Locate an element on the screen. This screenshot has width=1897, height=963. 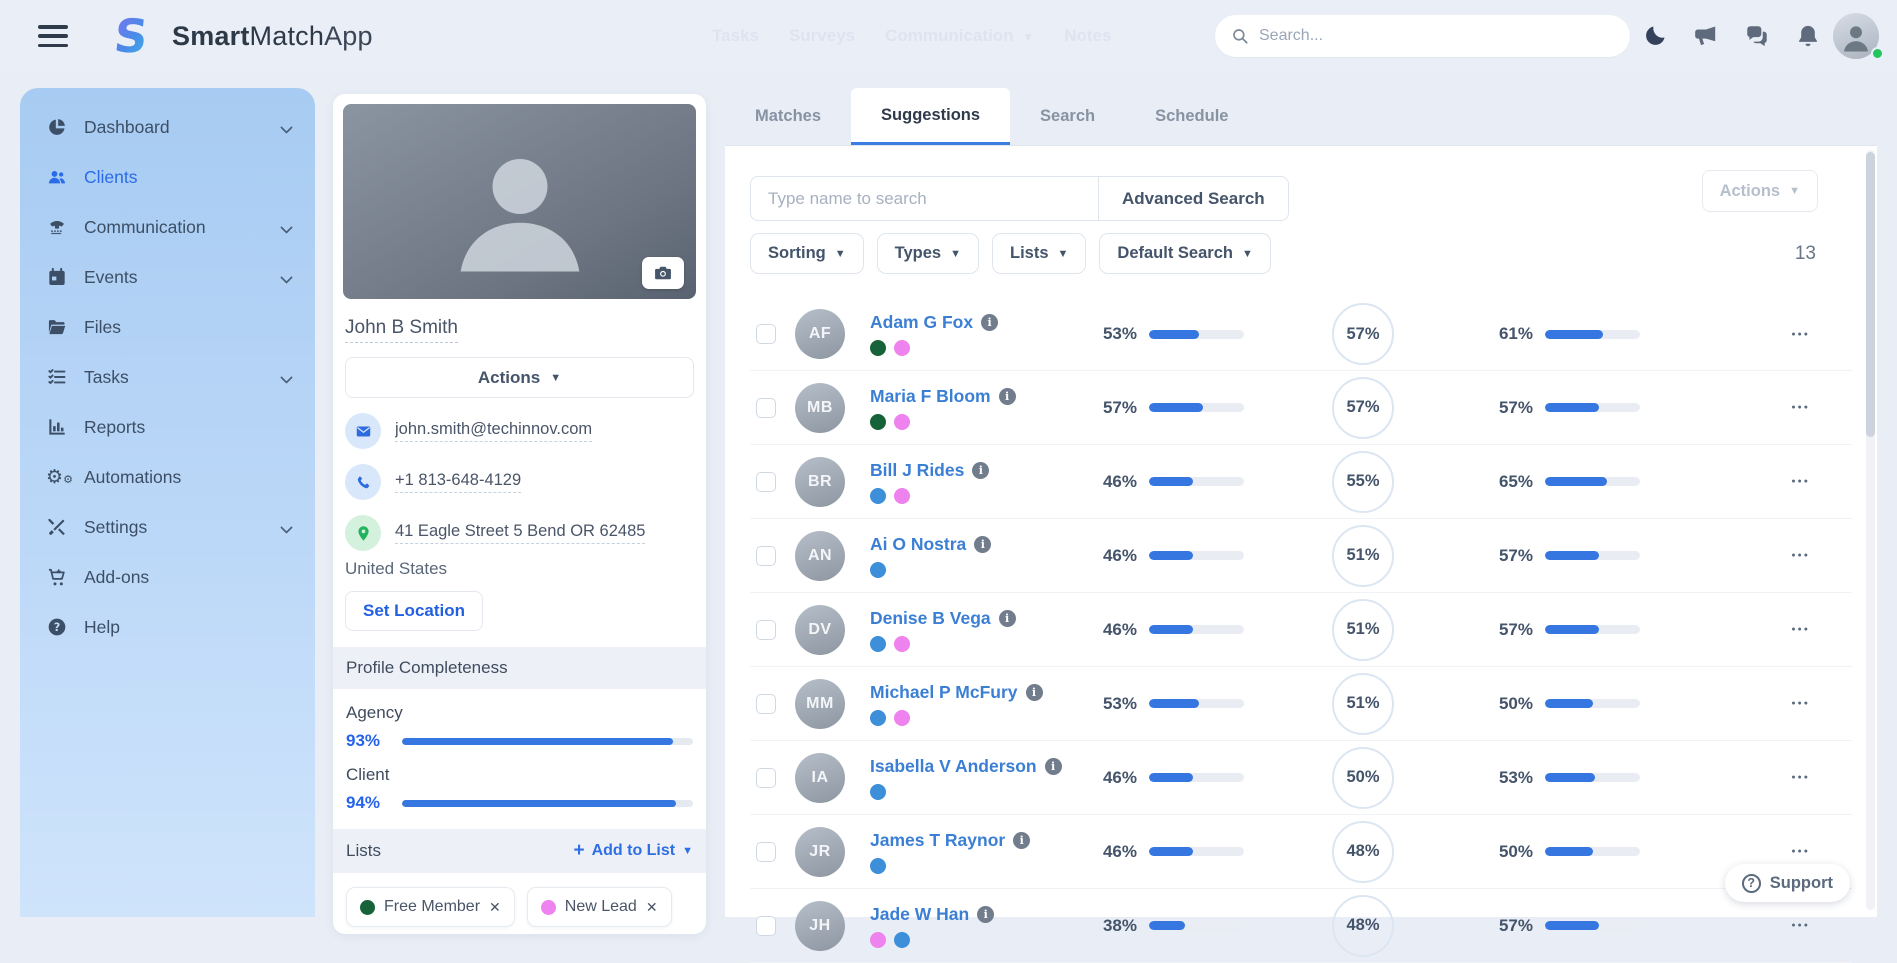
global-search is located at coordinates (1422, 36).